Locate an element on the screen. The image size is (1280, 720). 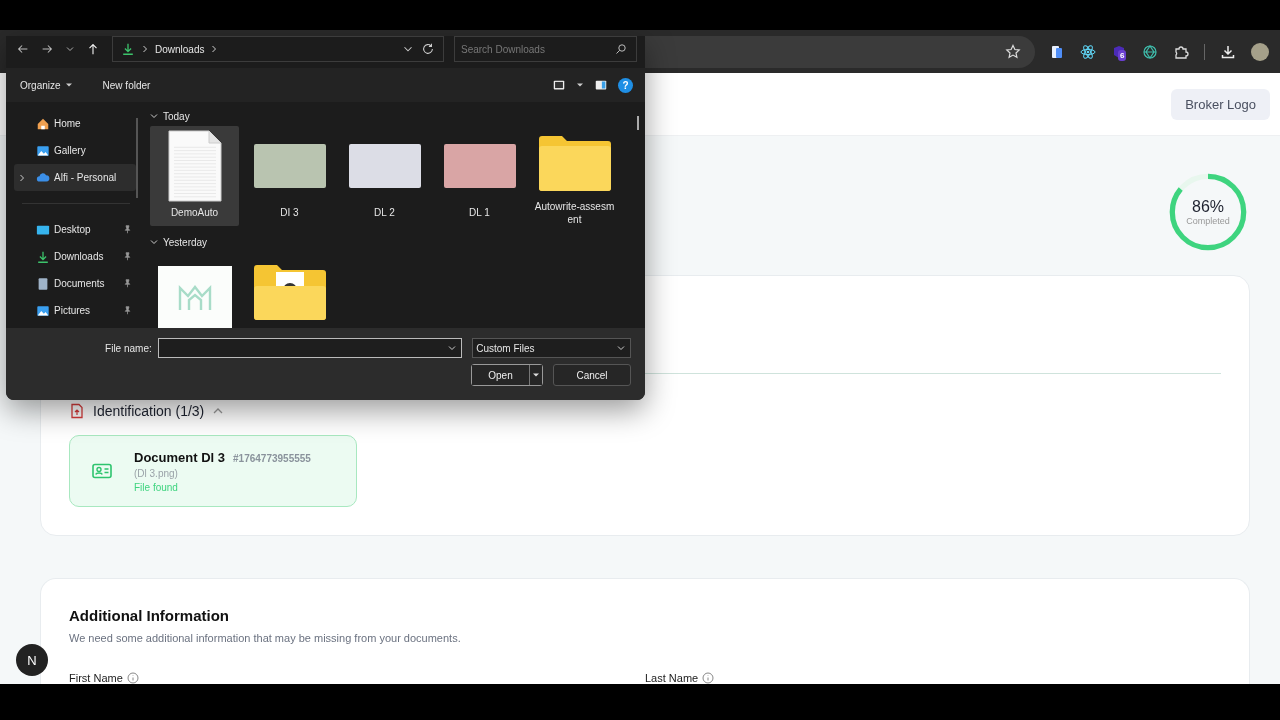
file-tile: DemoAuto is located at coordinates (194, 176).